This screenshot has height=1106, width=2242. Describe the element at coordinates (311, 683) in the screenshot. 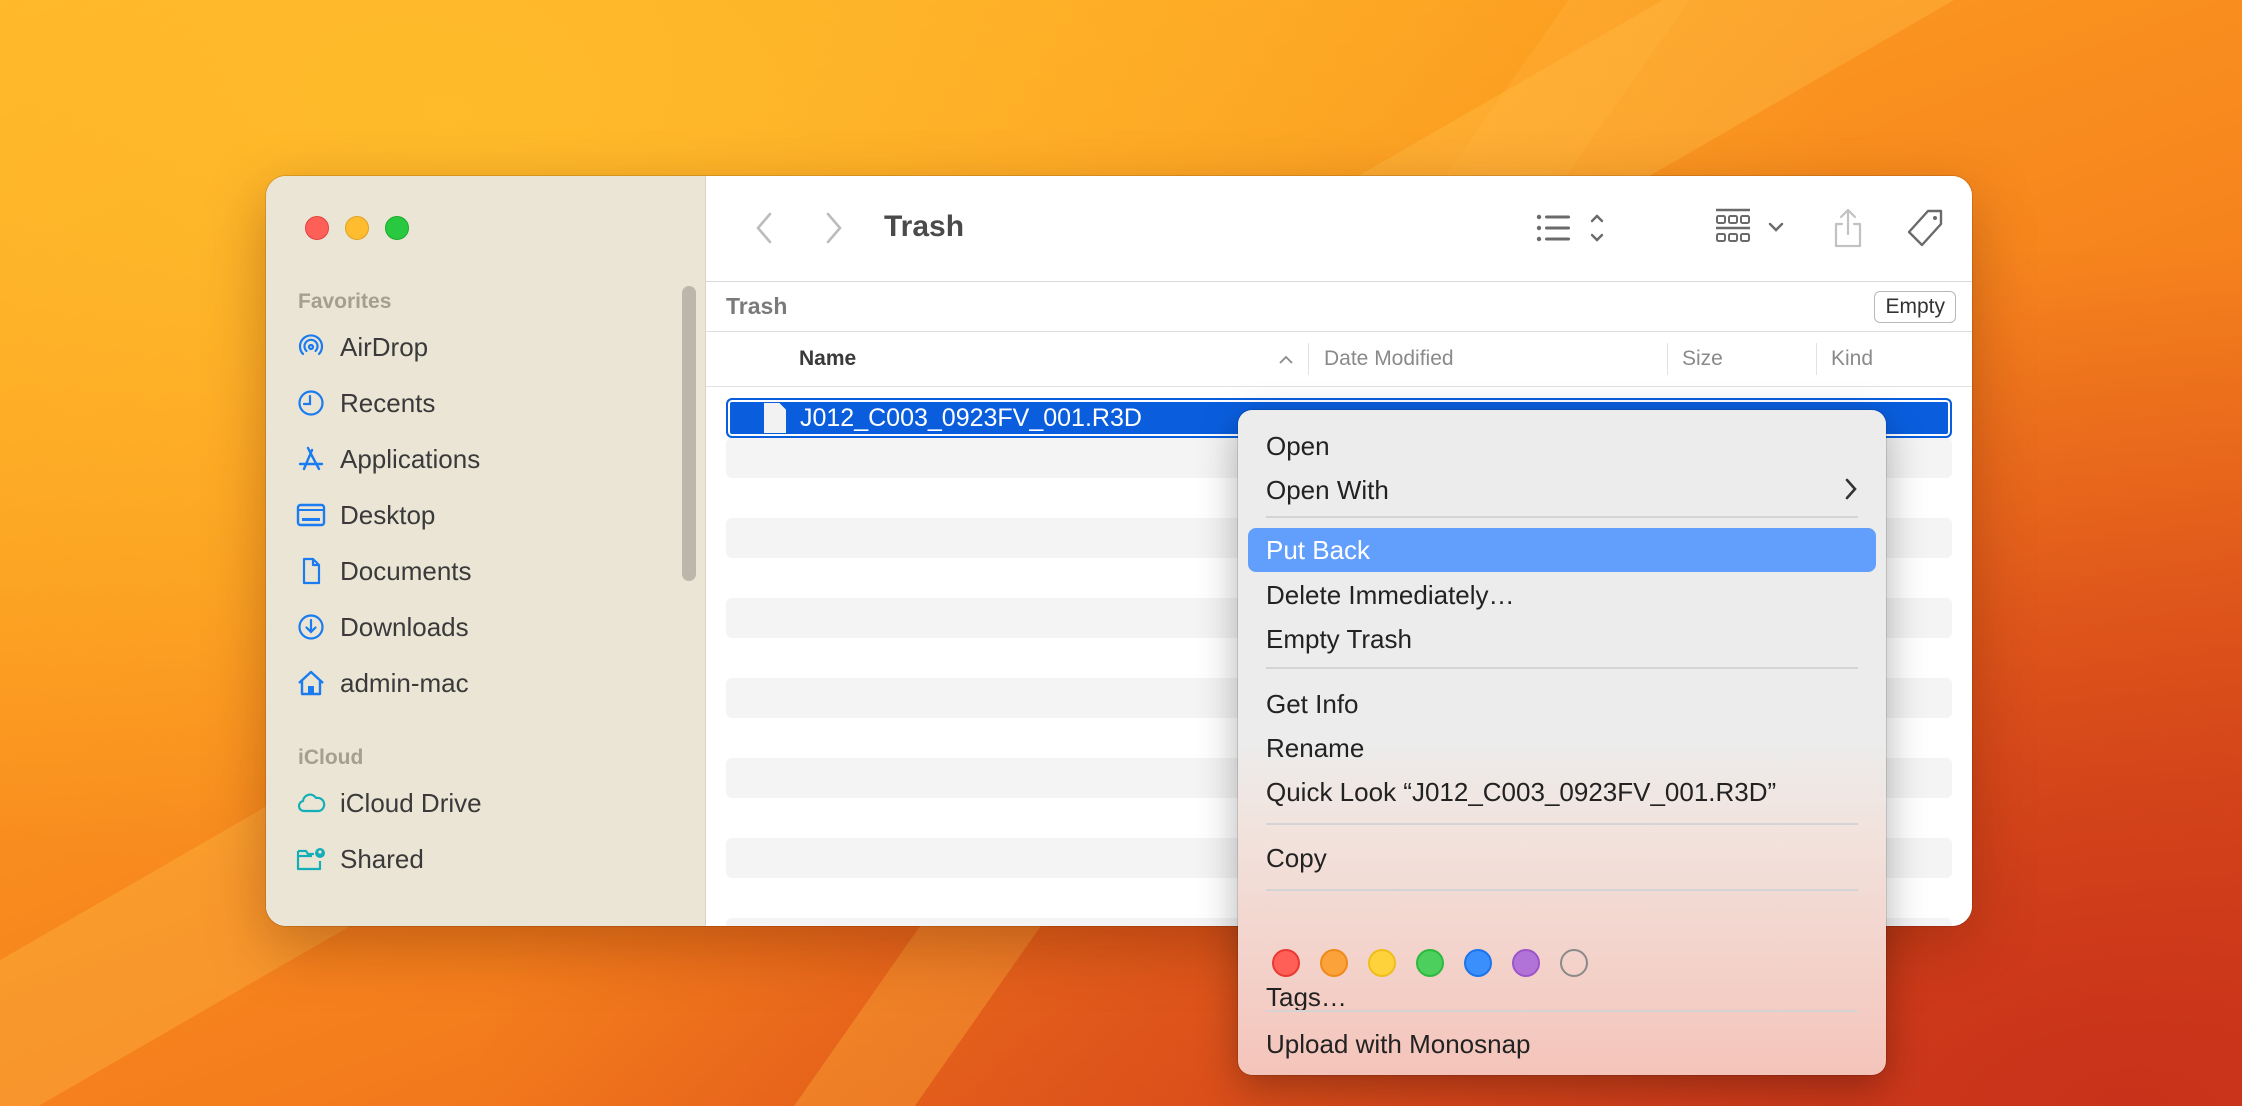

I see `home-icon` at that location.